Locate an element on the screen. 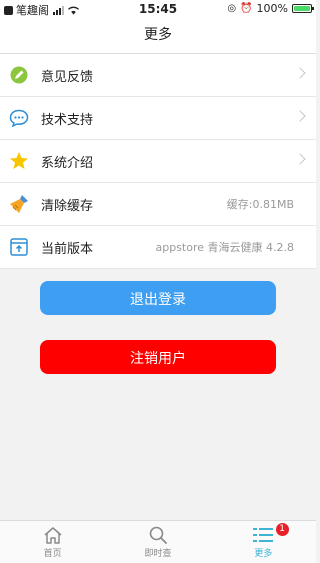 The image size is (320, 563). menu-item-intro: 系统介绍 is located at coordinates (158, 161).